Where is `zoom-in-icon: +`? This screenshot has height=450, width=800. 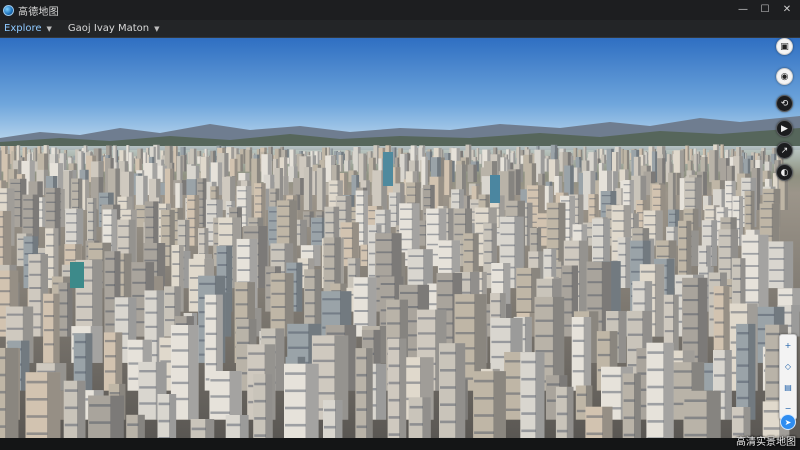 zoom-in-icon: + is located at coordinates (788, 346).